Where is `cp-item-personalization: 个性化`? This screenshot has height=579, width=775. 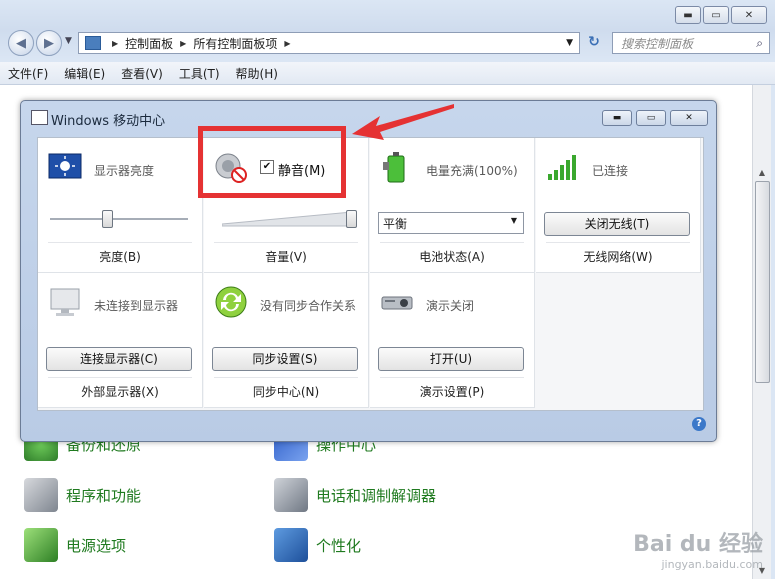 cp-item-personalization: 个性化 is located at coordinates (317, 545).